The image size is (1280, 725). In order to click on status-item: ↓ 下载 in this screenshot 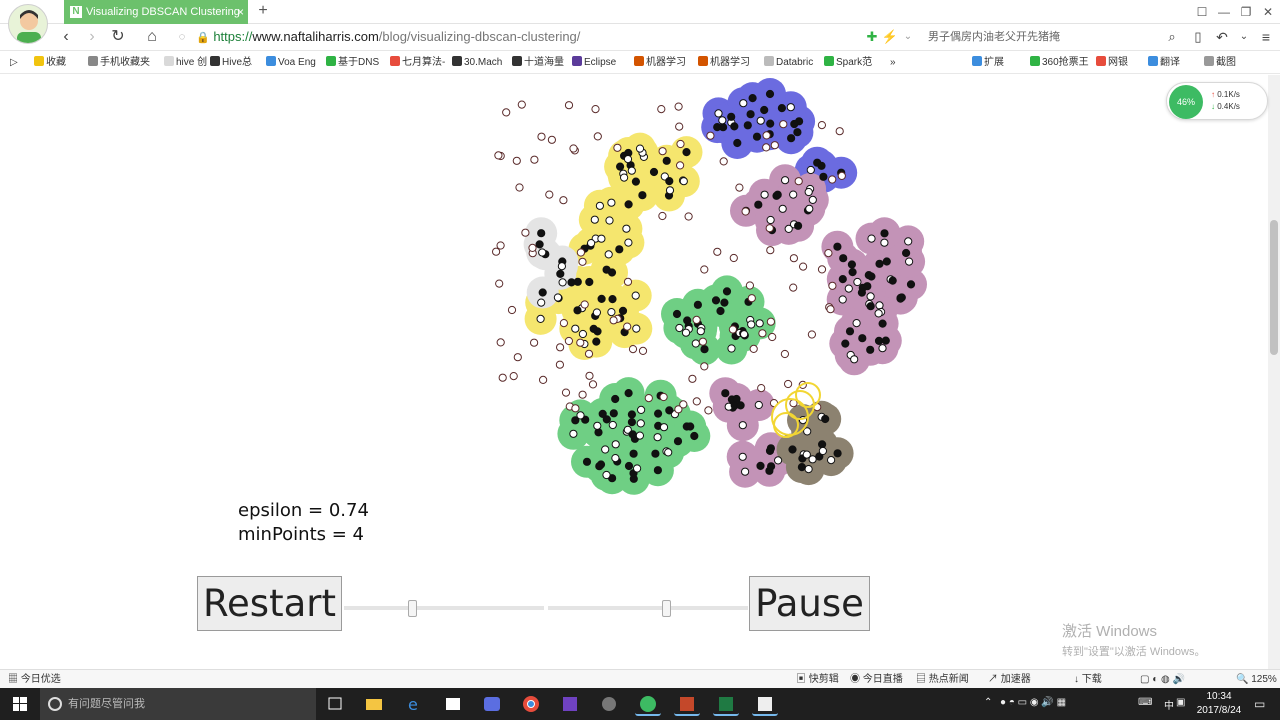, I will do `click(1088, 679)`.